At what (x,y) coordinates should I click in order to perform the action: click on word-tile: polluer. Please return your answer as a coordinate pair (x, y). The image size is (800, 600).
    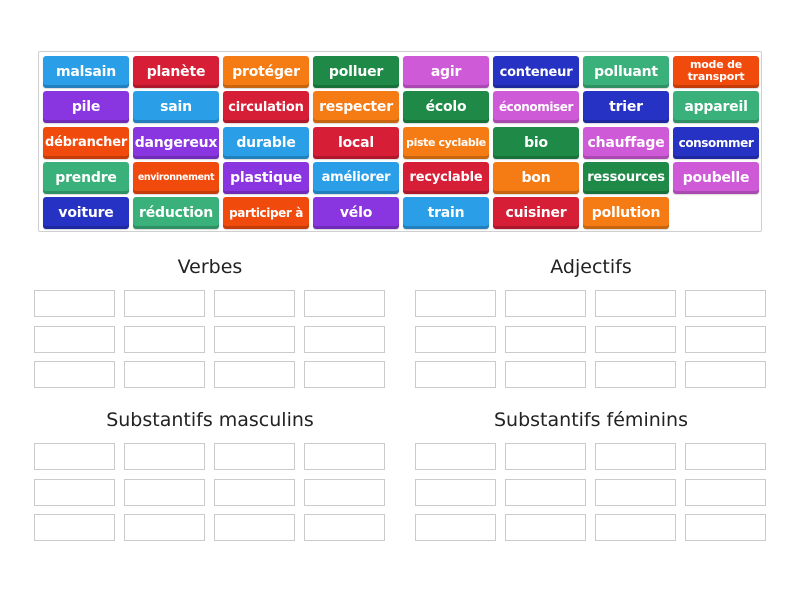
    Looking at the image, I should click on (356, 72).